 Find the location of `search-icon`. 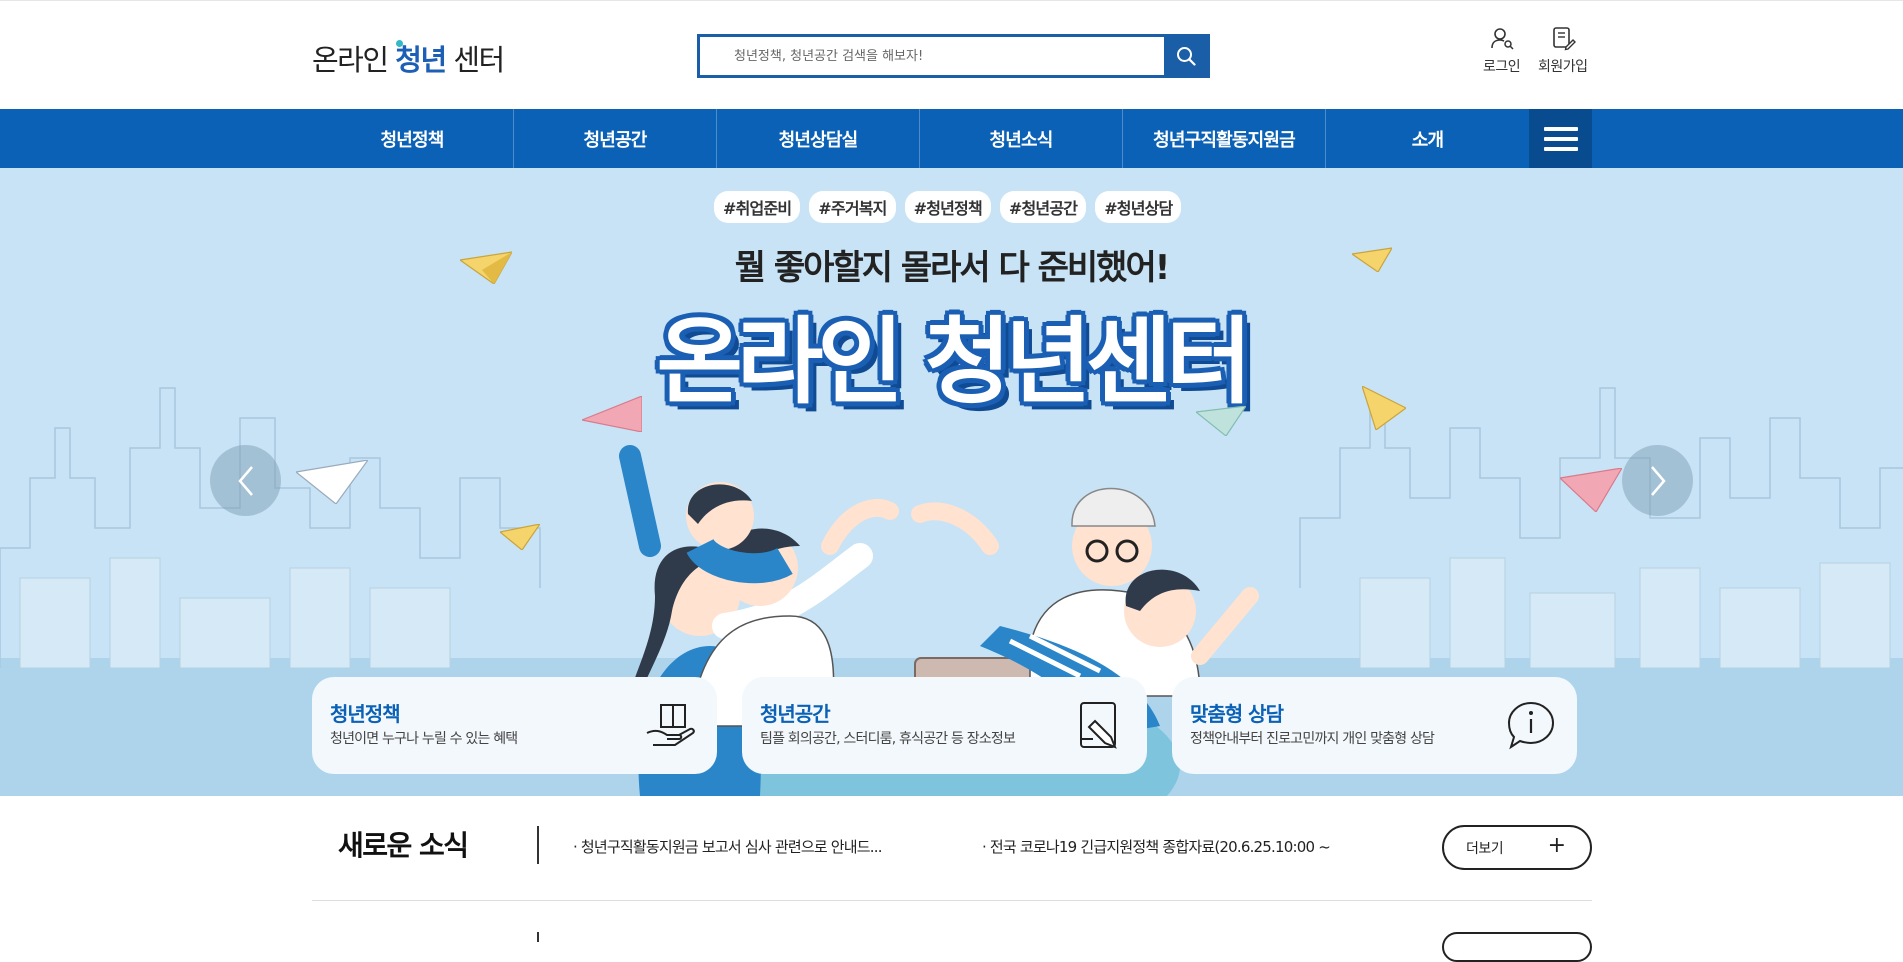

search-icon is located at coordinates (1186, 56).